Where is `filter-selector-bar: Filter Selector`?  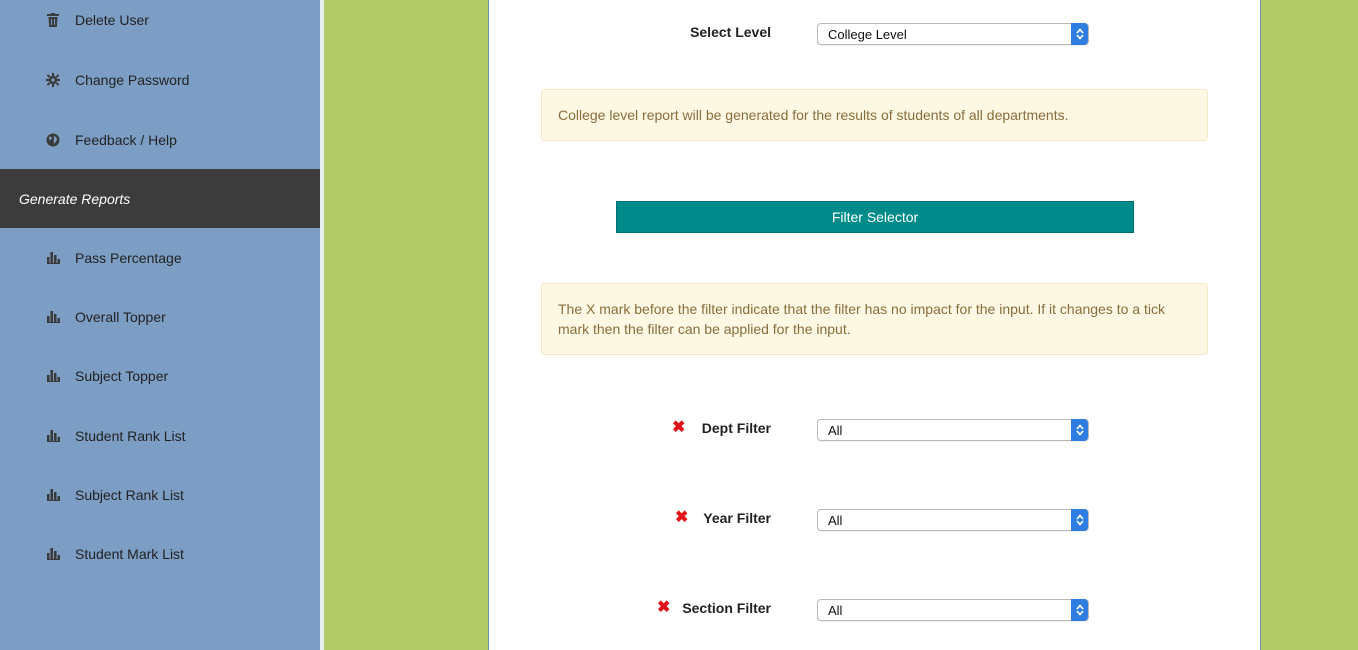
filter-selector-bar: Filter Selector is located at coordinates (875, 217).